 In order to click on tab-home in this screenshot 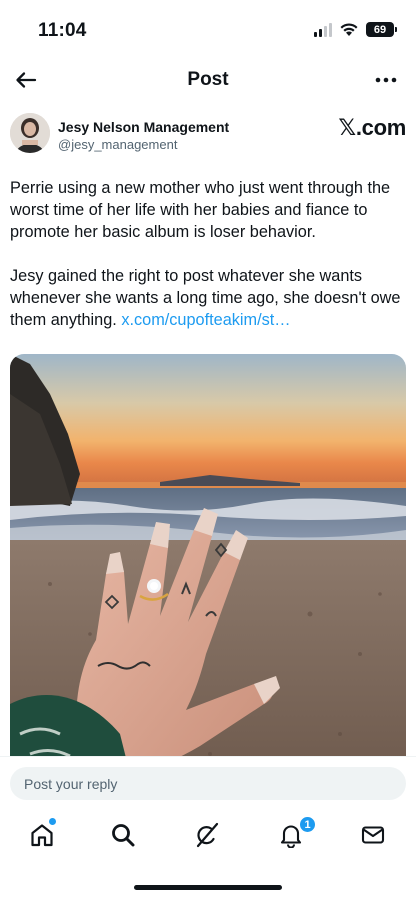, I will do `click(42, 834)`.